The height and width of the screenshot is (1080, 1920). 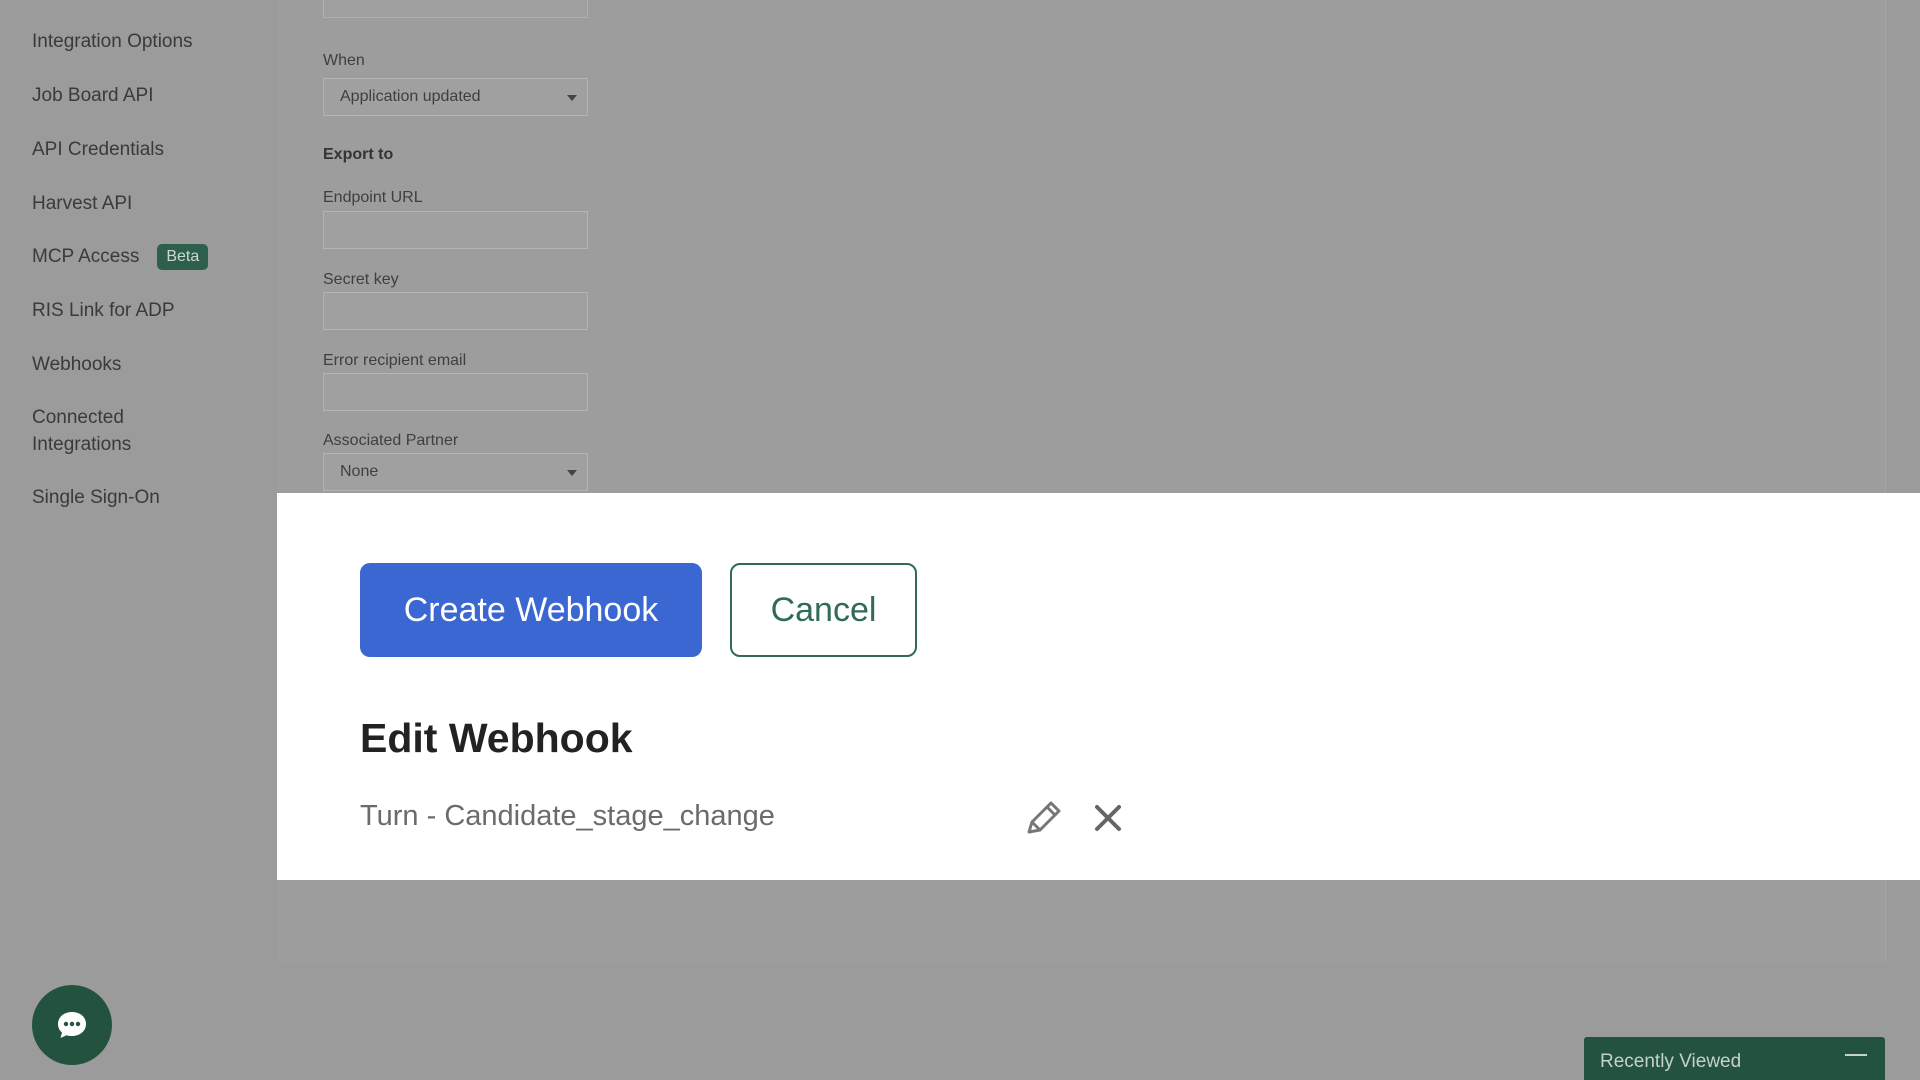 What do you see at coordinates (410, 96) in the screenshot?
I see `when-select-value: Application updated` at bounding box center [410, 96].